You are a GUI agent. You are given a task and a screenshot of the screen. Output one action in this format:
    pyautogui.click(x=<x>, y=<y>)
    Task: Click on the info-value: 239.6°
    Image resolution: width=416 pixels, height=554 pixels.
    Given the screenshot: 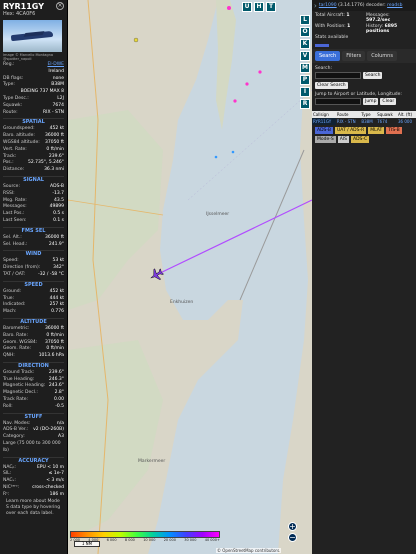 What is the action you would take?
    pyautogui.click(x=56, y=372)
    